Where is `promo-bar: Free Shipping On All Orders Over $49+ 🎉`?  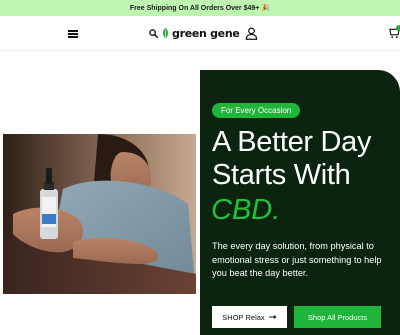
promo-bar: Free Shipping On All Orders Over $49+ 🎉 is located at coordinates (200, 8).